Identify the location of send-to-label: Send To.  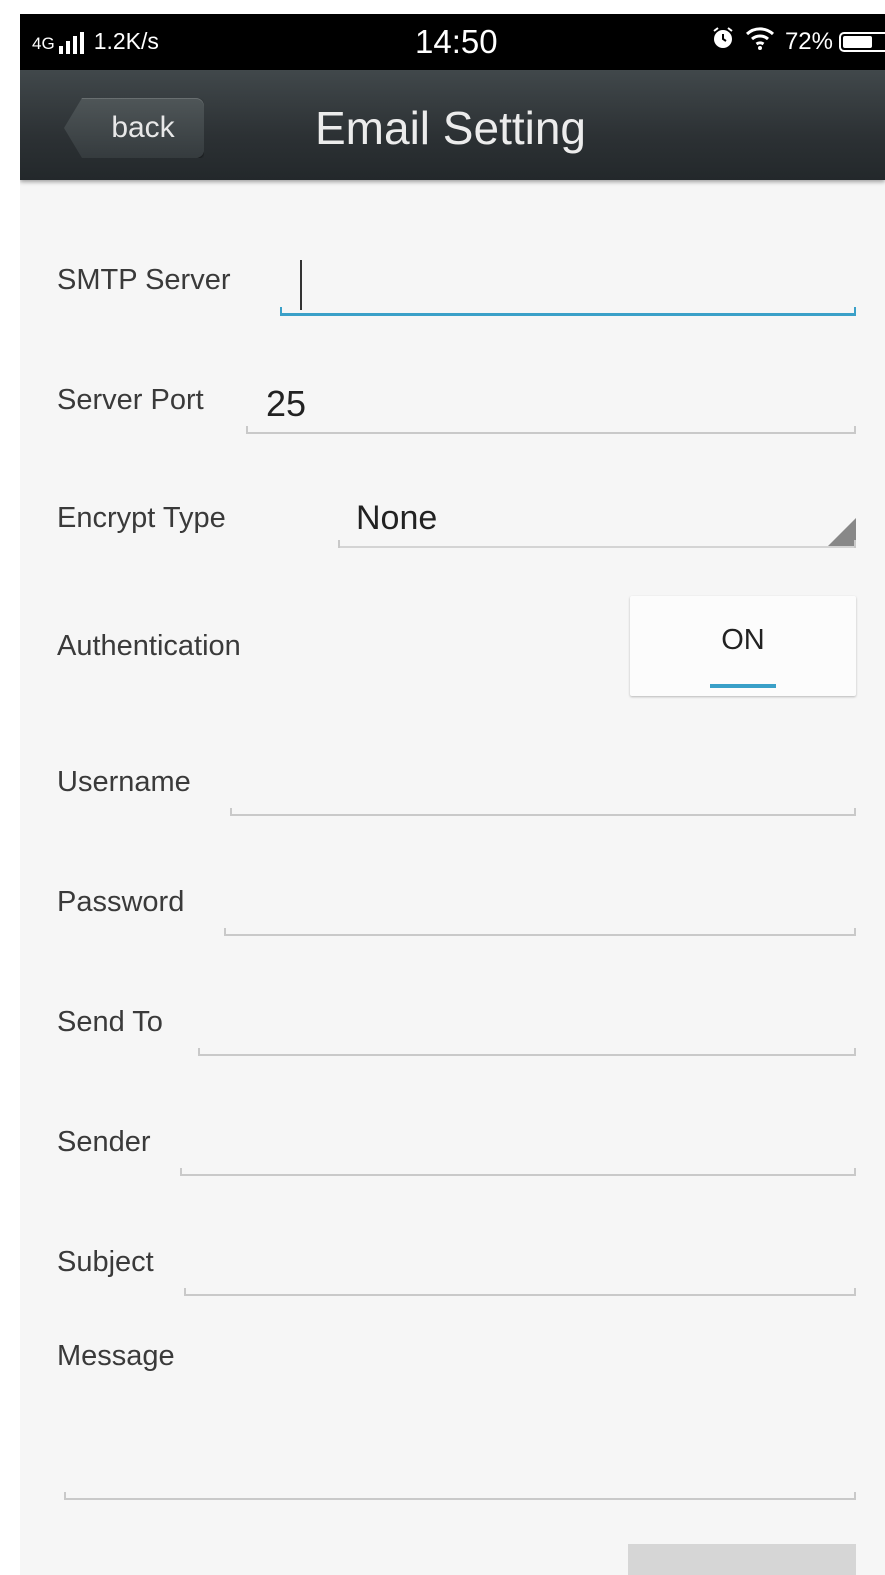
(110, 1022).